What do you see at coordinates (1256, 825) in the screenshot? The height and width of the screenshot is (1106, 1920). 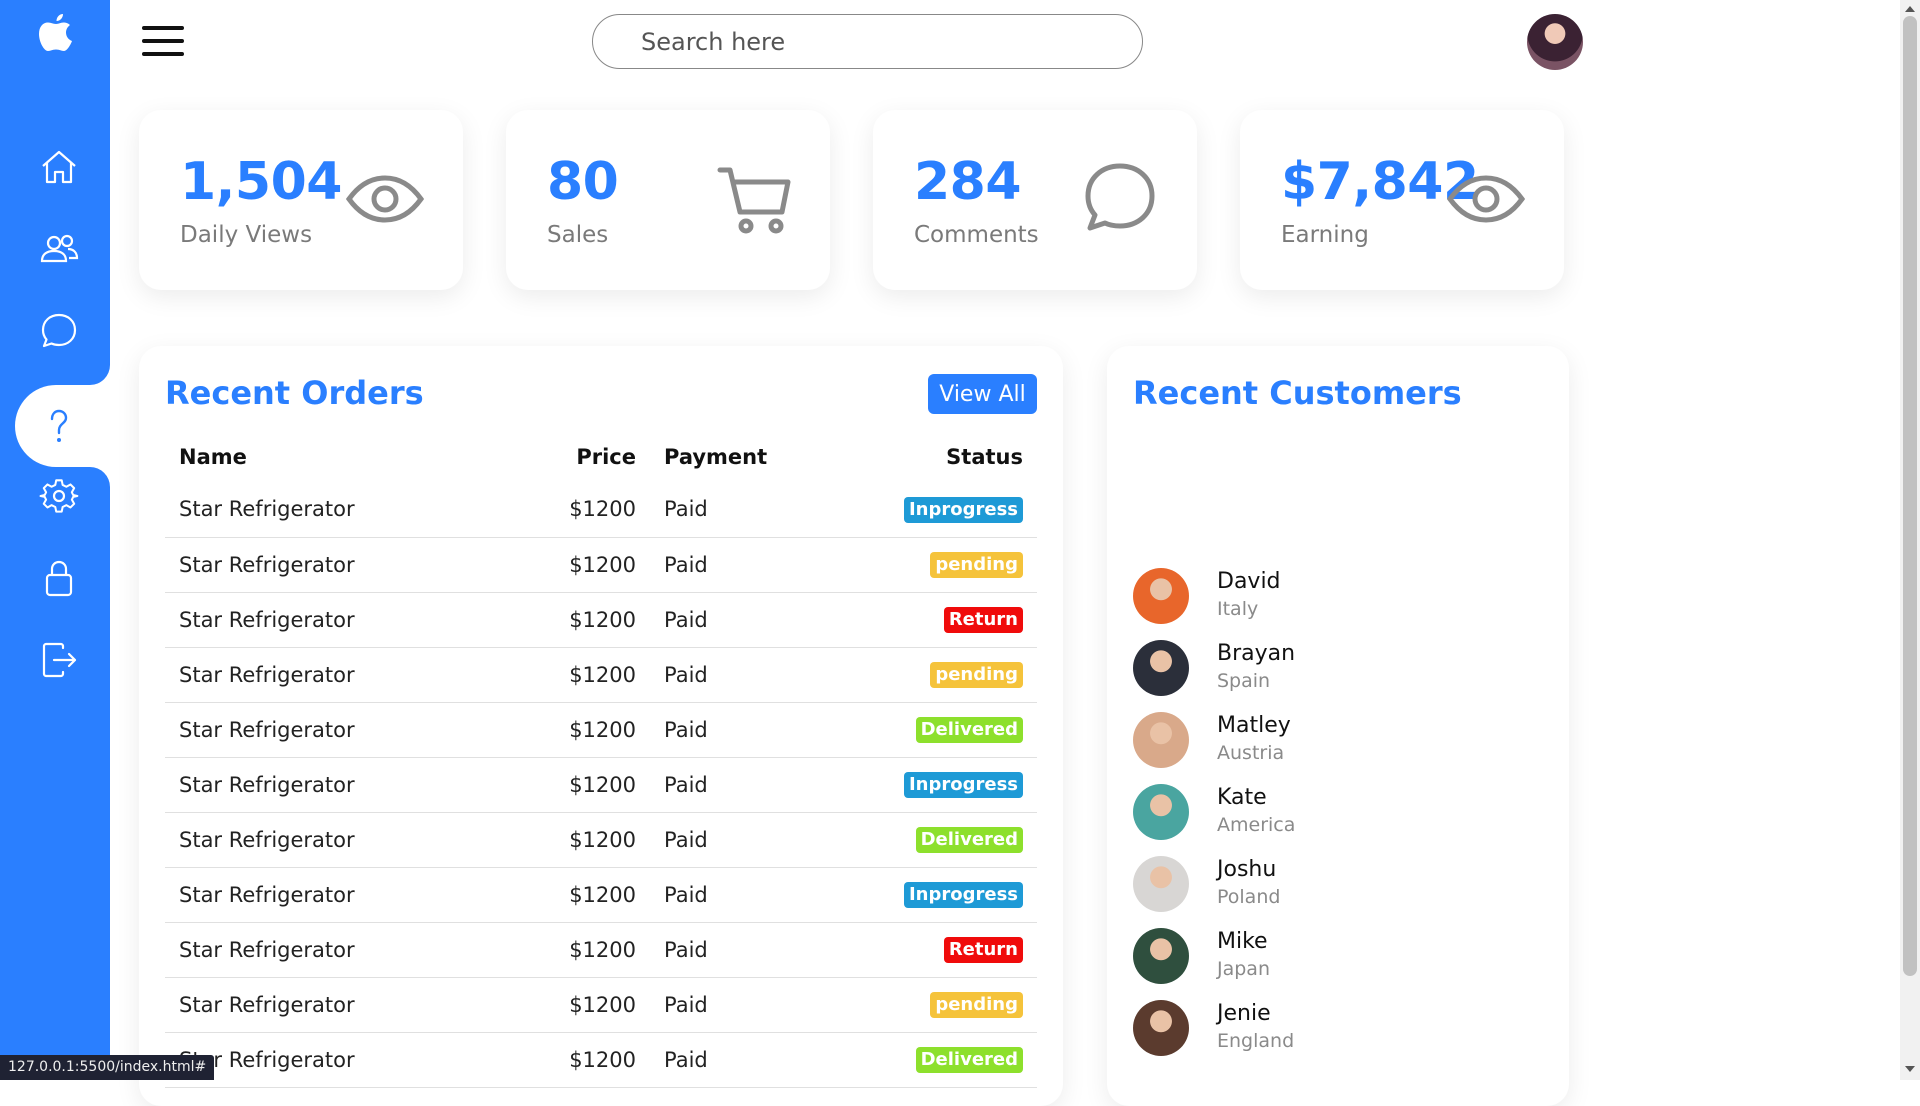 I see `customer-country: America` at bounding box center [1256, 825].